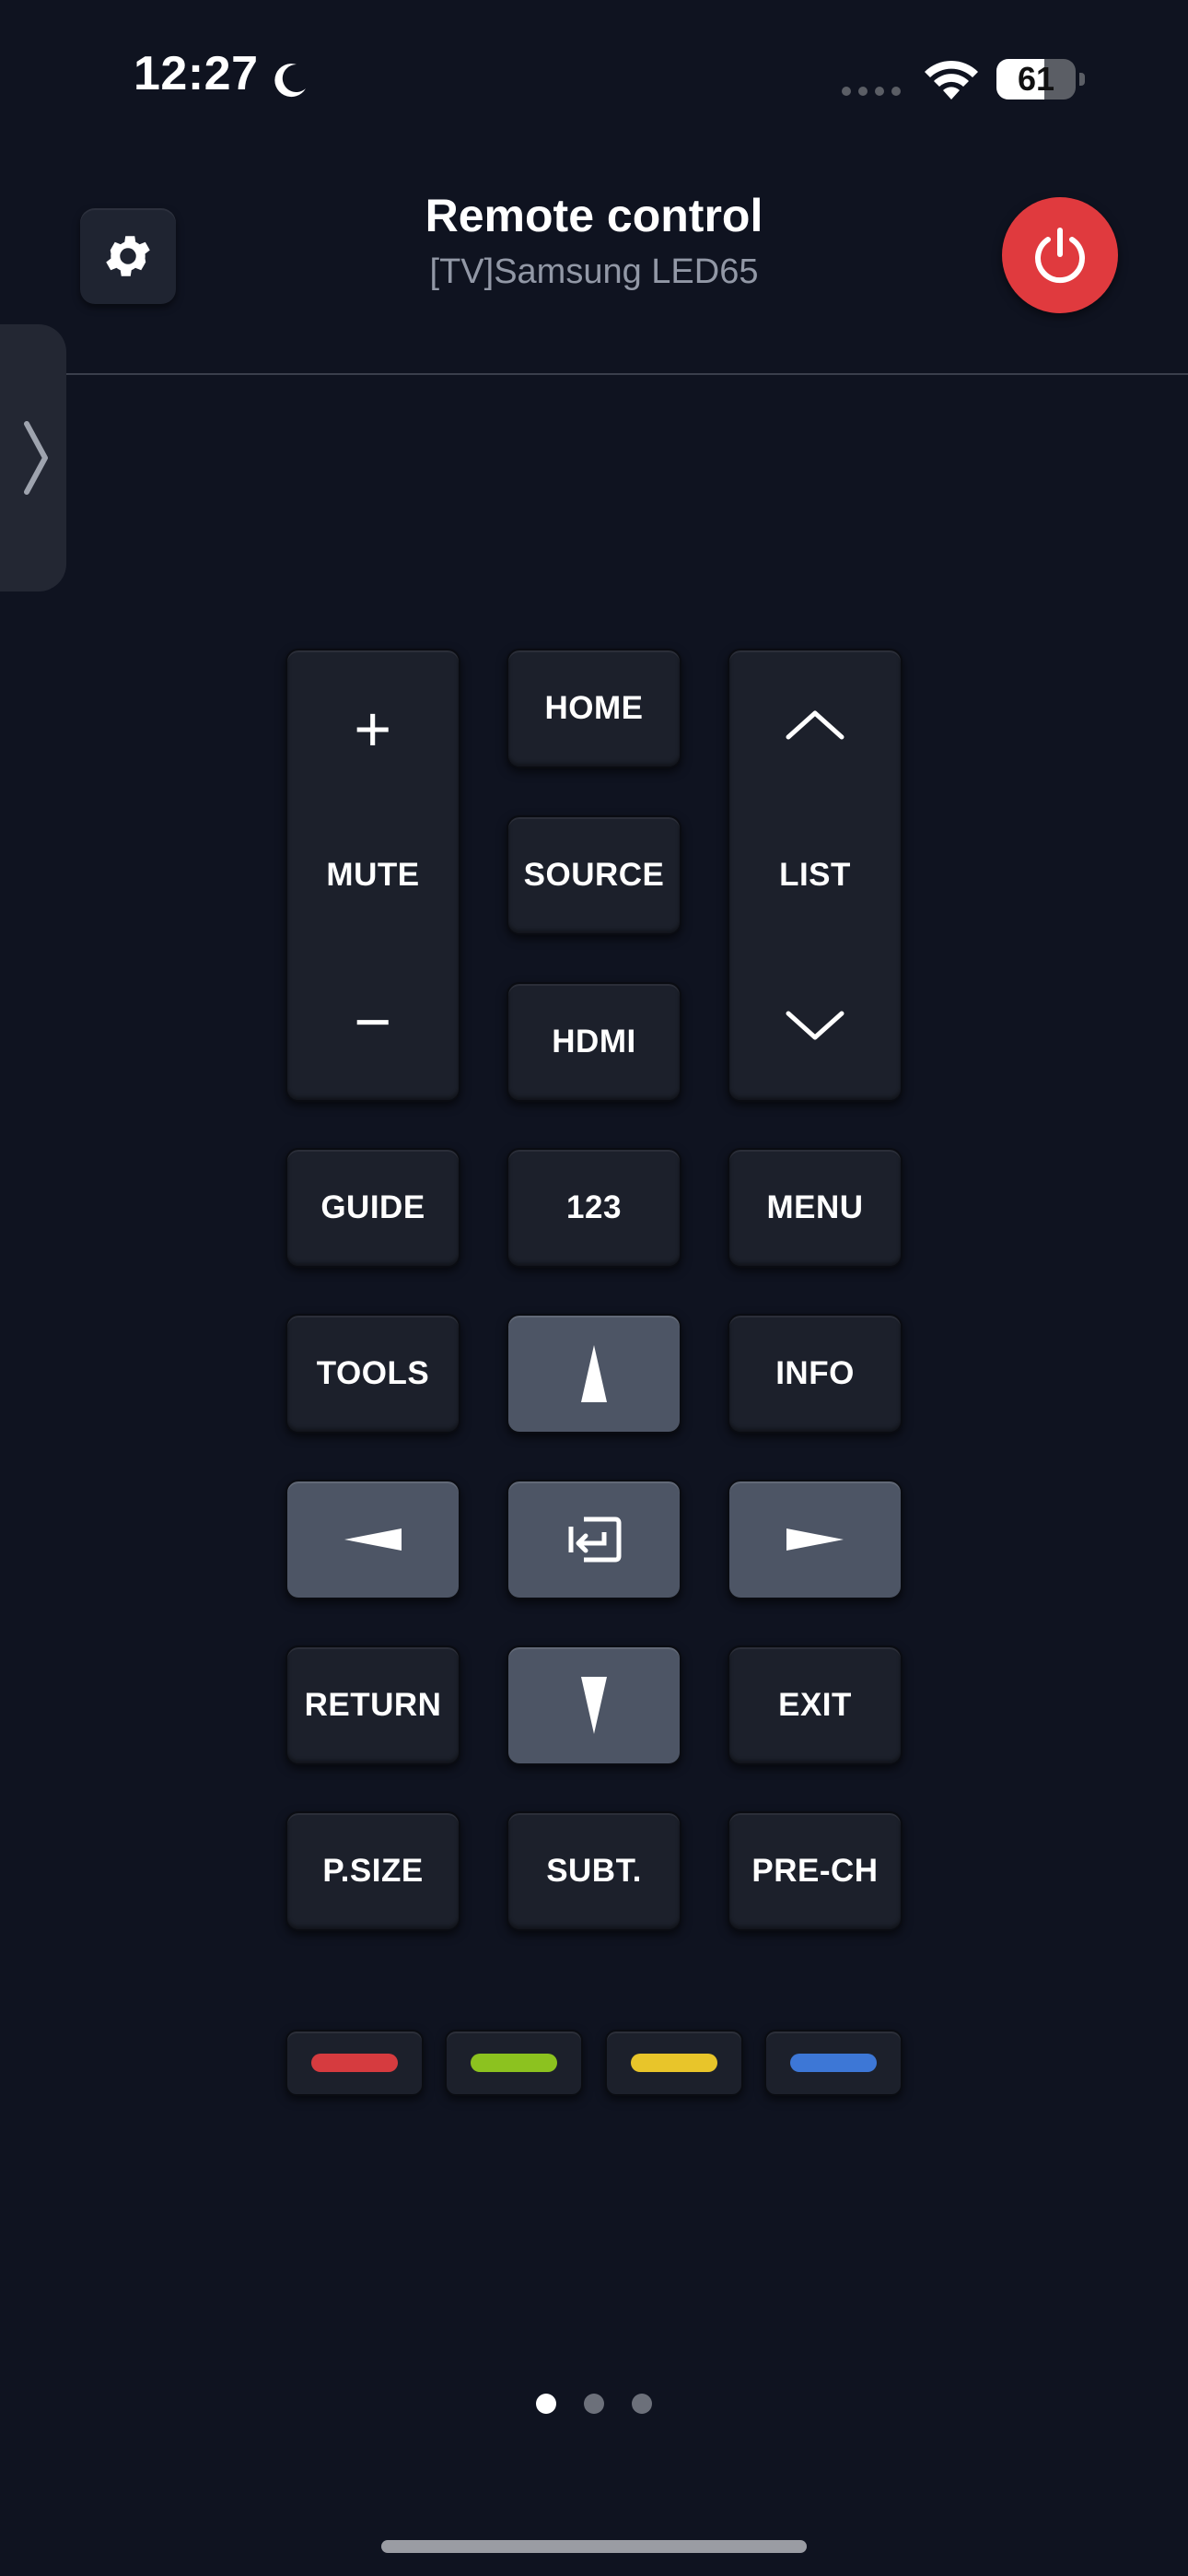  I want to click on list-button: LIST, so click(815, 875).